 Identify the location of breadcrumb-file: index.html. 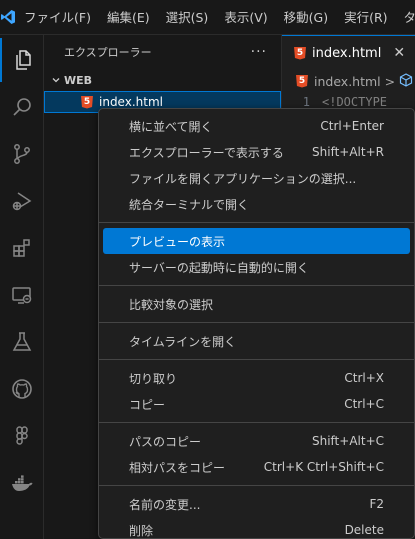
(347, 81).